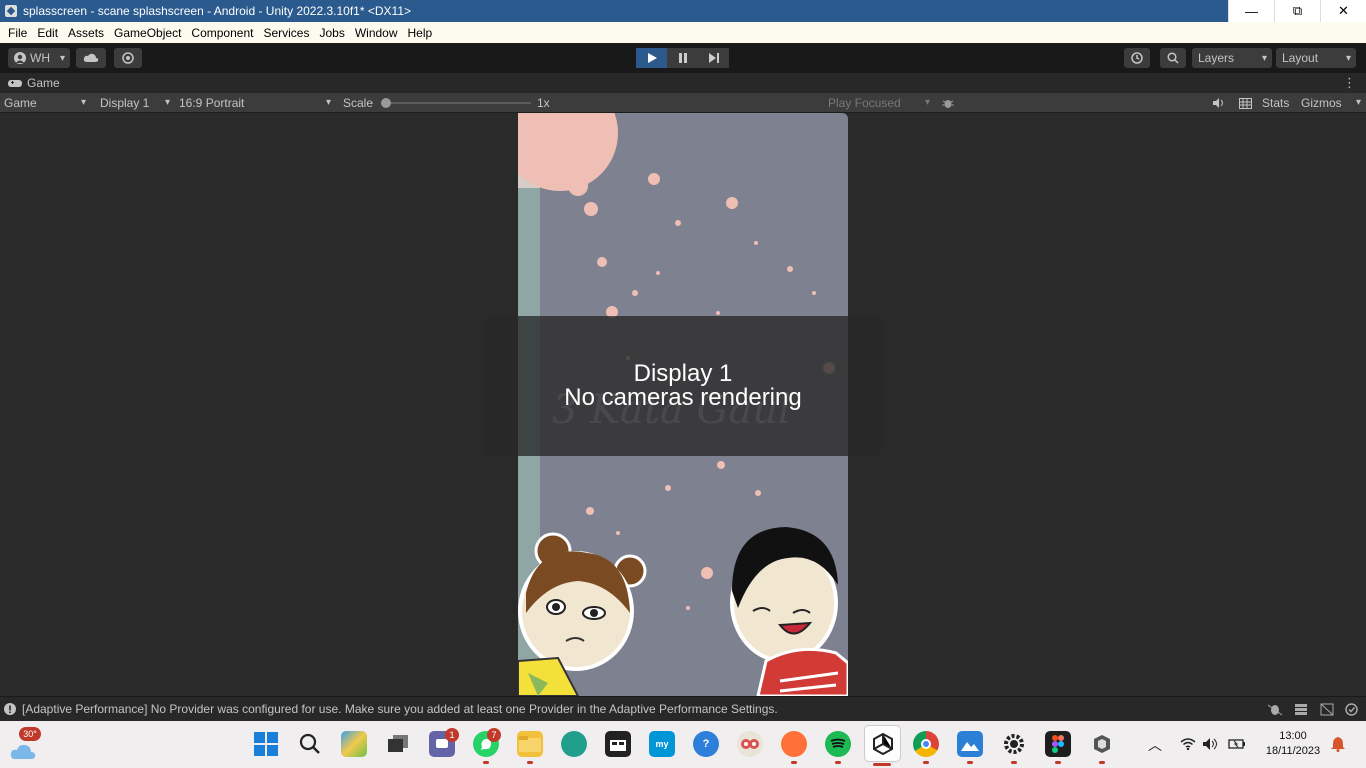  I want to click on store-icon, so click(618, 744).